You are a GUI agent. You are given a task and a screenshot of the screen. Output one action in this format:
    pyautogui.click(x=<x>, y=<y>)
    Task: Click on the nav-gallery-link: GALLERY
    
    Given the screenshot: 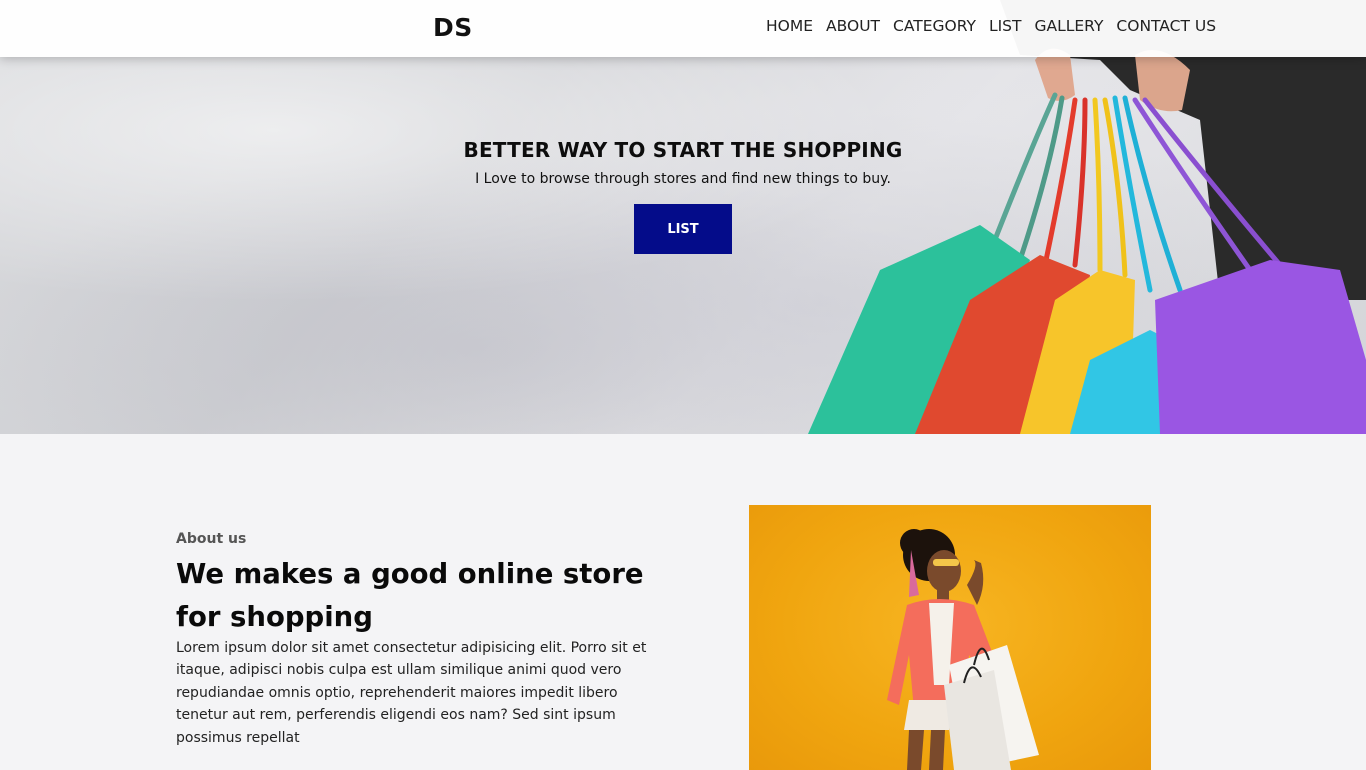 What is the action you would take?
    pyautogui.click(x=1068, y=26)
    